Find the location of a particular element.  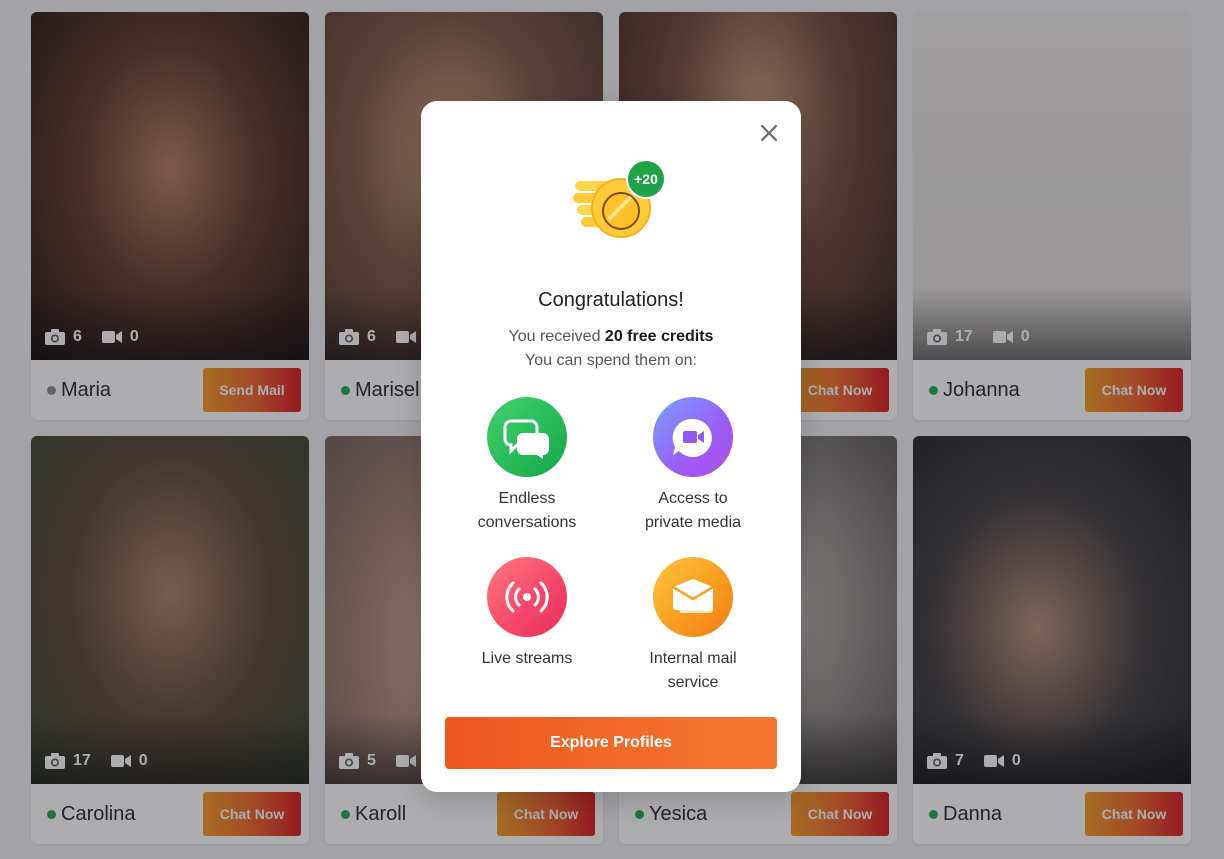

explore-profiles-button: Explore Profiles is located at coordinates (611, 743).